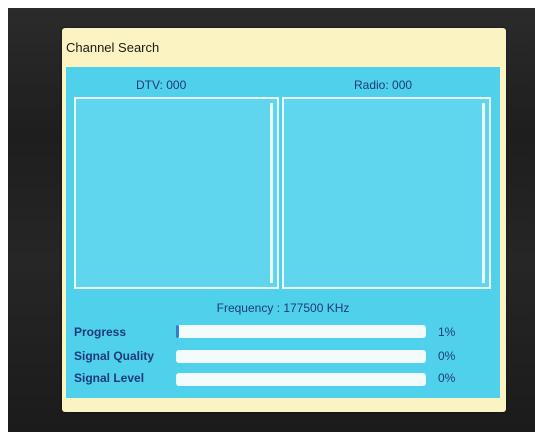 The image size is (535, 432). Describe the element at coordinates (271, 193) in the screenshot. I see `dtv-list-scrollbar` at that location.